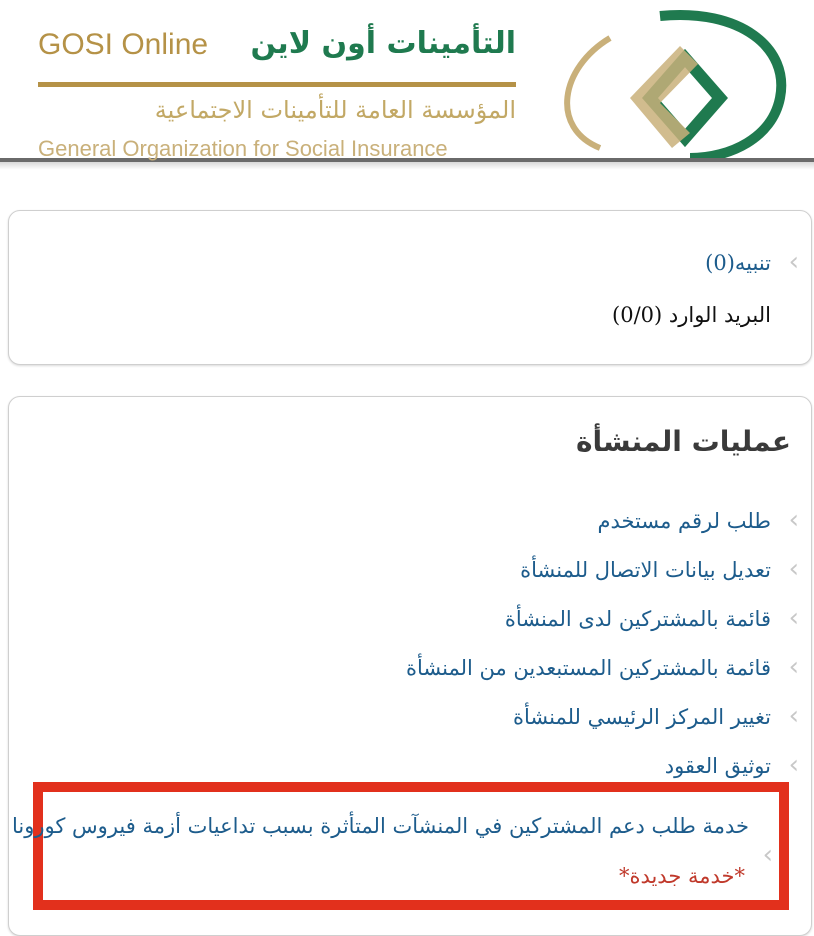 This screenshot has width=814, height=936. What do you see at coordinates (335, 110) in the screenshot?
I see `arabic-org-name: المؤسسة العامة للتأمينات الاجتماعية` at bounding box center [335, 110].